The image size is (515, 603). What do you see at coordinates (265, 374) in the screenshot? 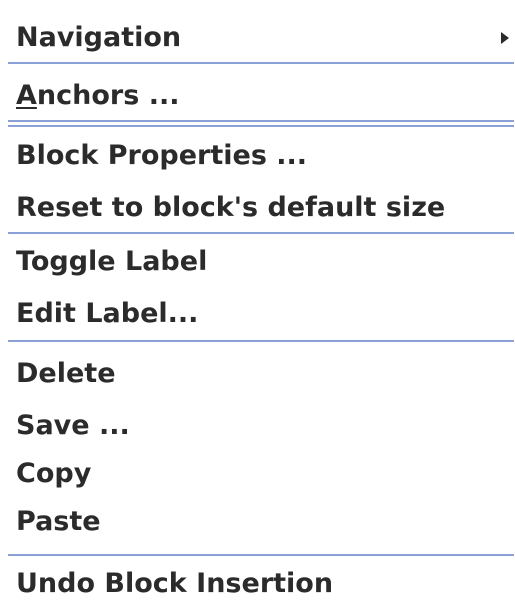
I see `menu-item-delete: Delete` at bounding box center [265, 374].